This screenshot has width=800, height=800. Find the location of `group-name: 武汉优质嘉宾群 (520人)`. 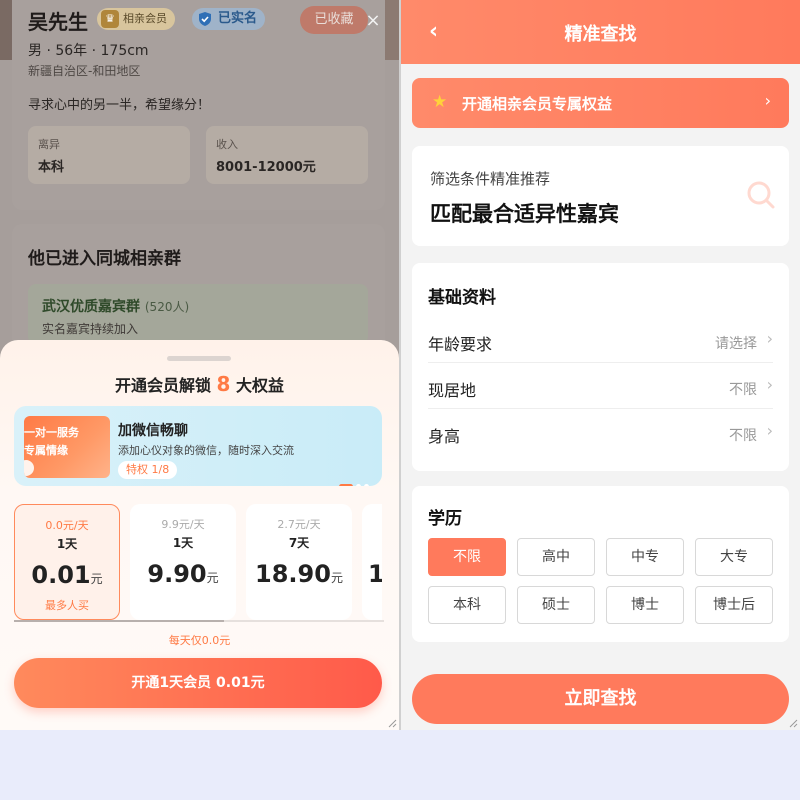

group-name: 武汉优质嘉宾群 (520人) is located at coordinates (115, 306).